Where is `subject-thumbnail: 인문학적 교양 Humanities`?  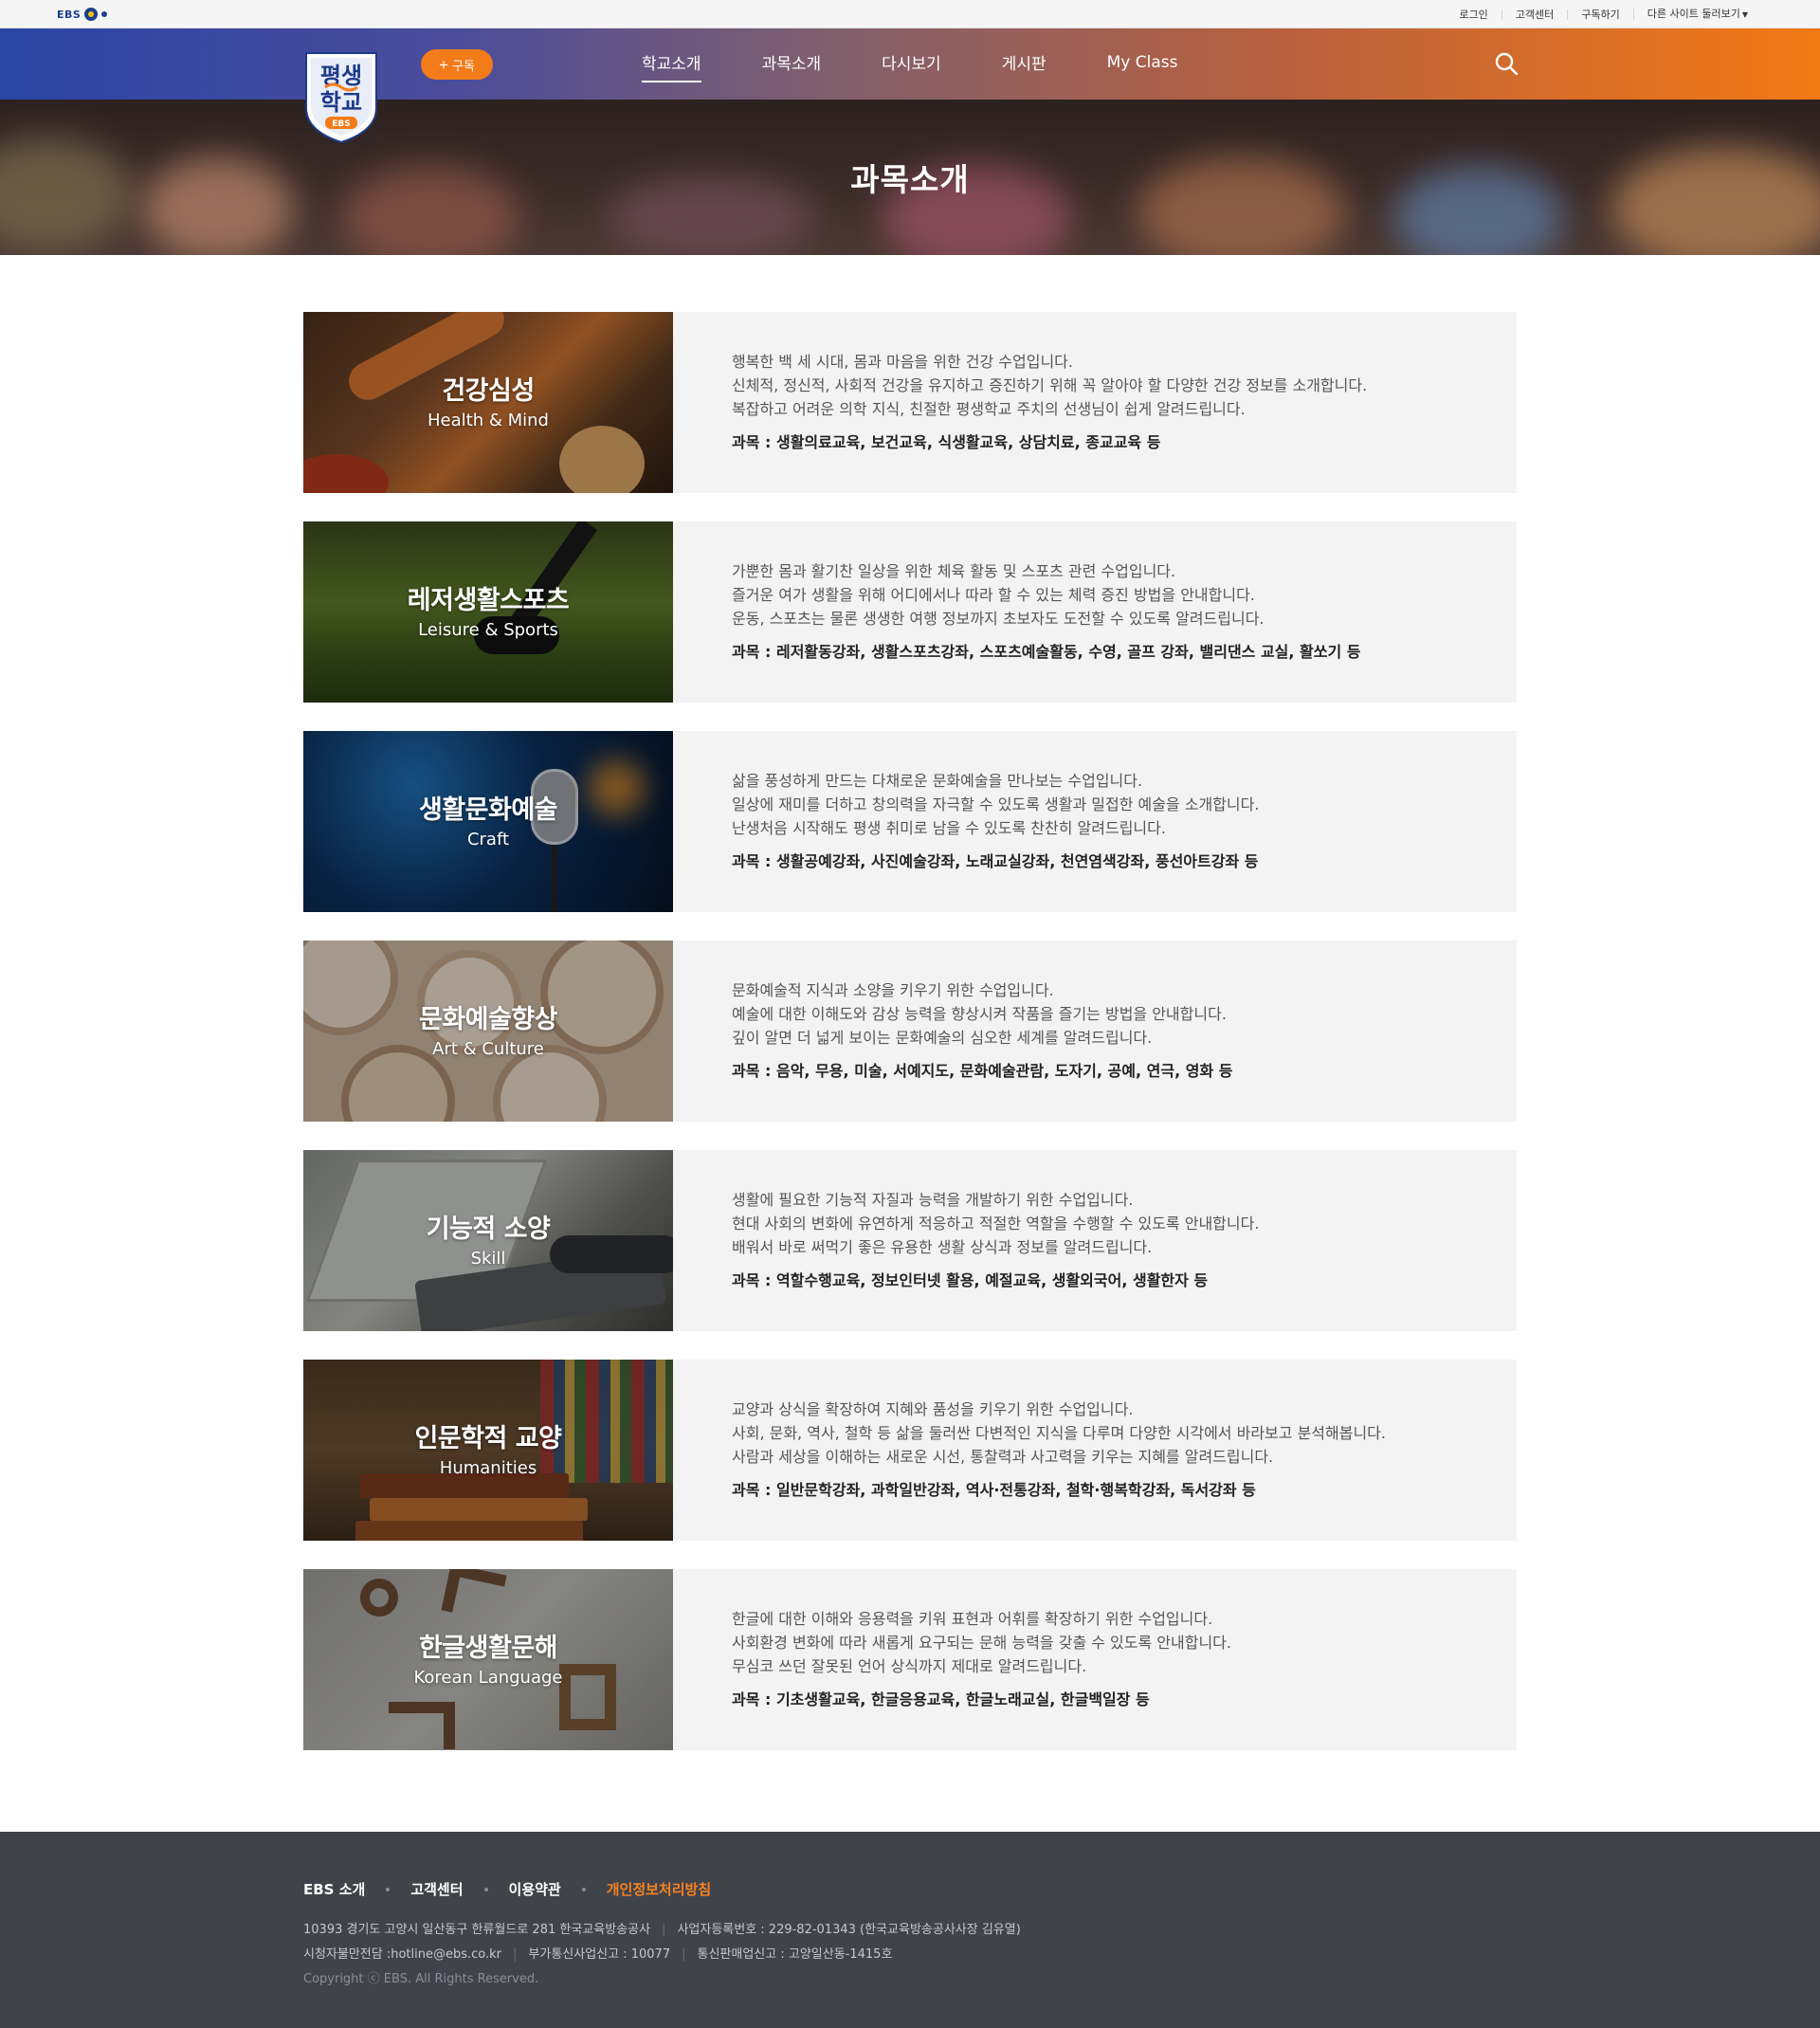
subject-thumbnail: 인문학적 교양 Humanities is located at coordinates (488, 1450).